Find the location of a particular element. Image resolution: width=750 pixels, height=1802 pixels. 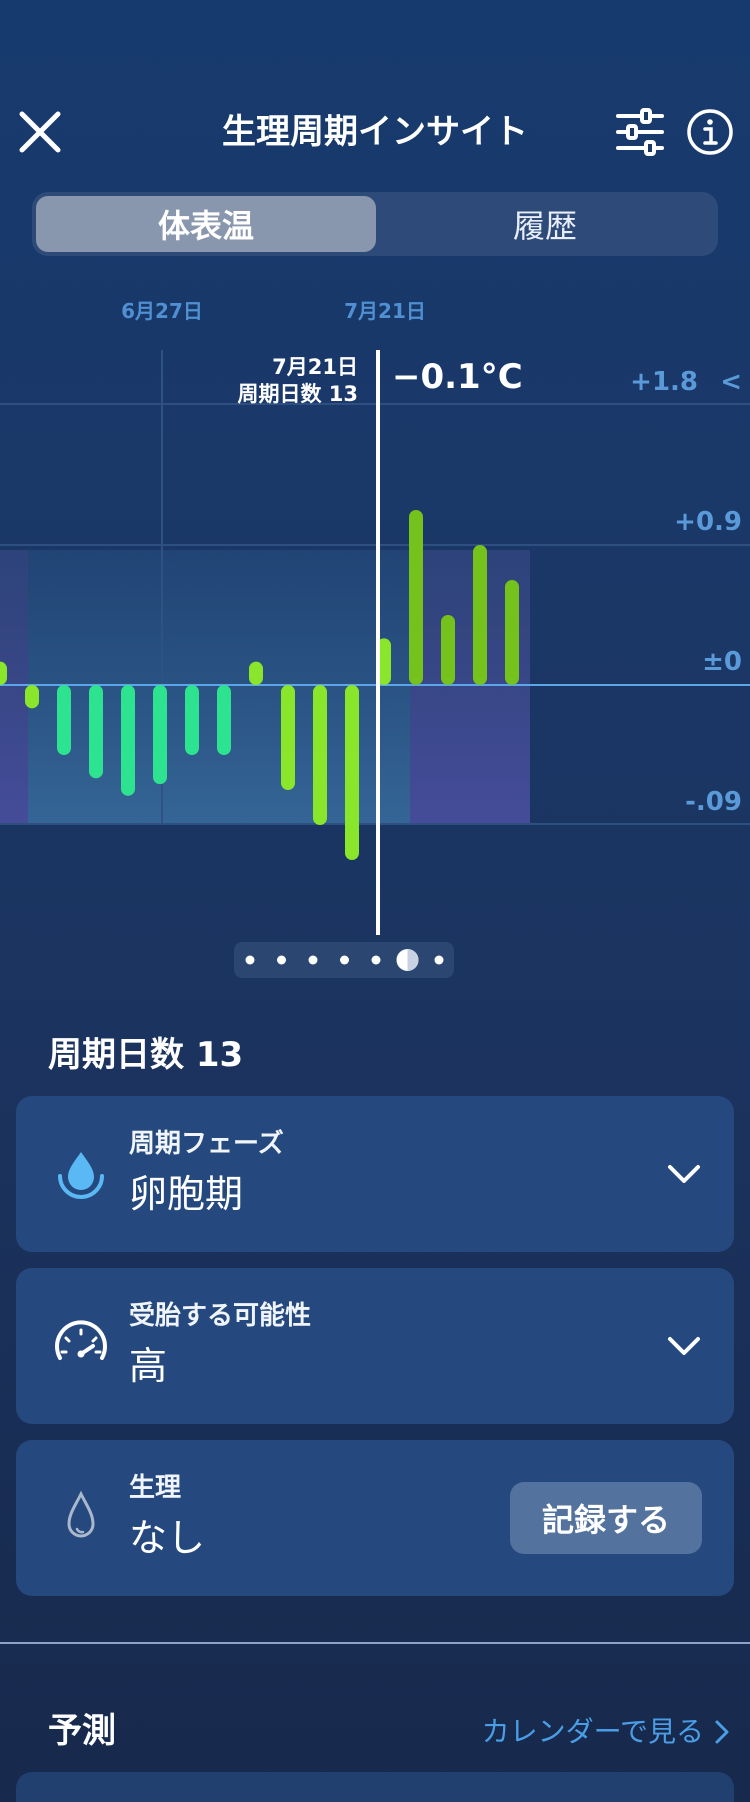

tooltip-date: 7月21日 is located at coordinates (315, 367).